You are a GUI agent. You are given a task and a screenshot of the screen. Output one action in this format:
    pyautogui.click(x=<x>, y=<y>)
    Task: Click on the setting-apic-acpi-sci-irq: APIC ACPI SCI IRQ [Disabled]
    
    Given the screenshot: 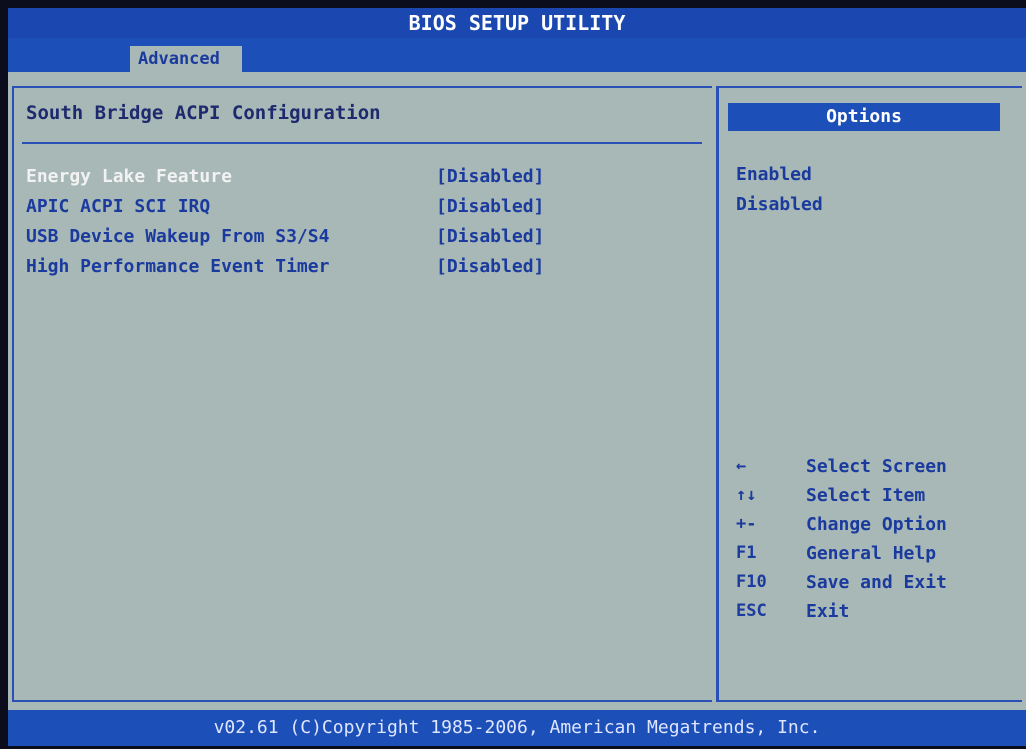 What is the action you would take?
    pyautogui.click(x=366, y=207)
    